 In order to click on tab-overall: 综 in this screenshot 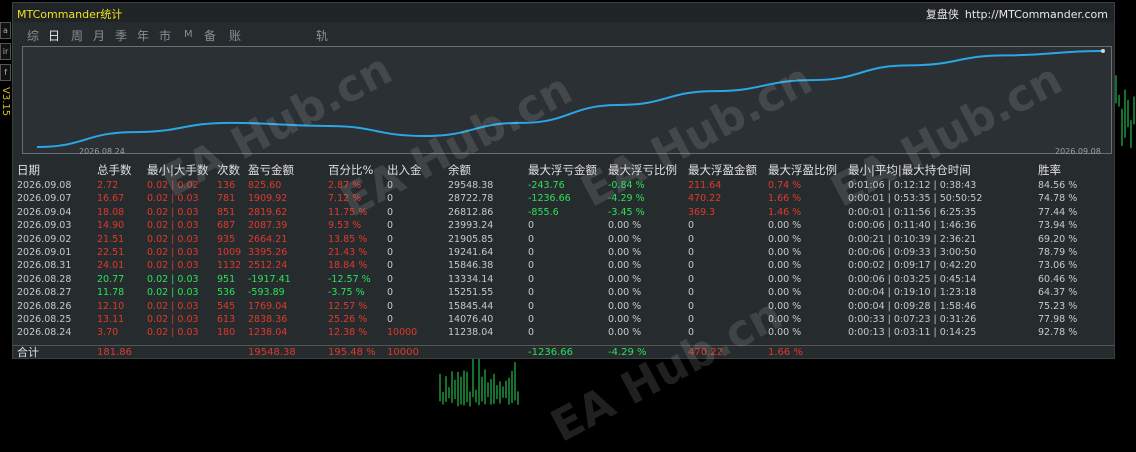, I will do `click(33, 35)`.